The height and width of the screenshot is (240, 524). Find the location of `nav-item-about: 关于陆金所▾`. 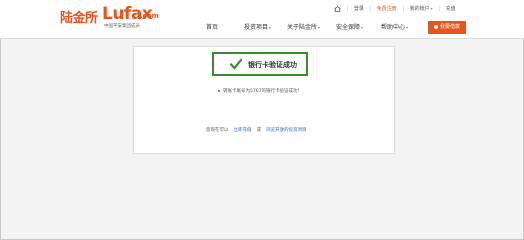

nav-item-about: 关于陆金所▾ is located at coordinates (303, 26).